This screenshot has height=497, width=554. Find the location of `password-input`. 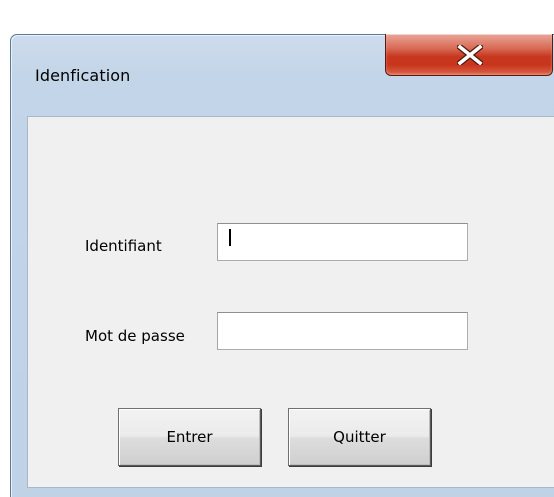

password-input is located at coordinates (342, 331).